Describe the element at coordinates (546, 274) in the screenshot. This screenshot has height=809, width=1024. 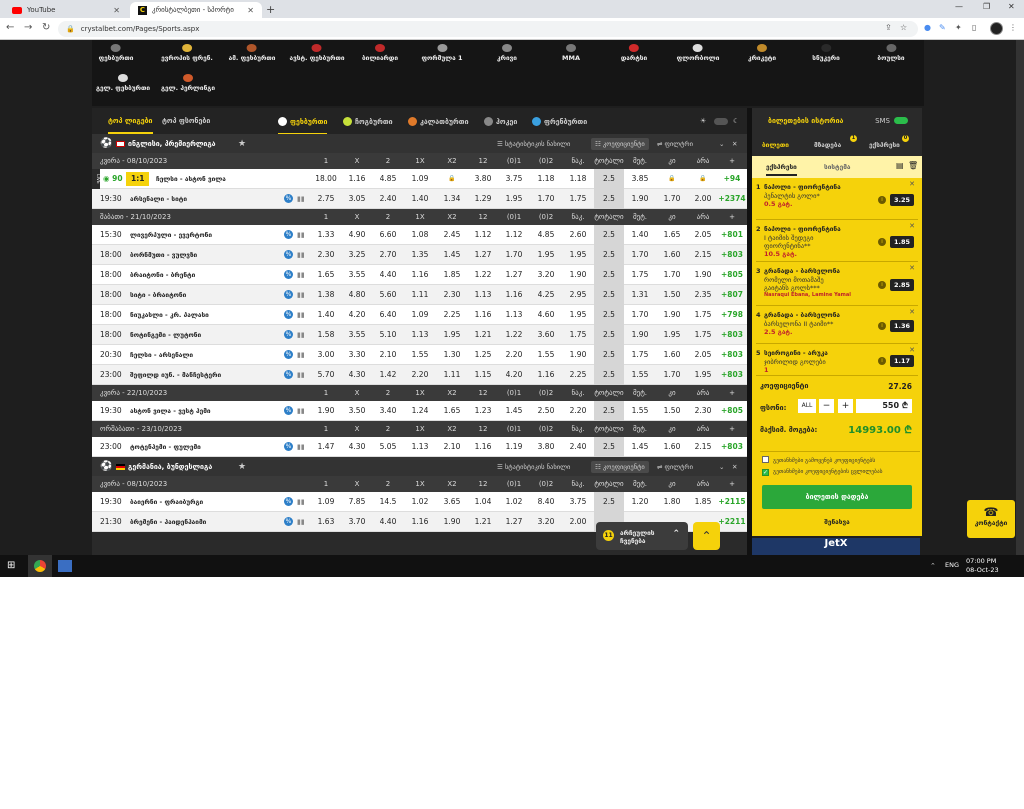
I see `odd-button: 3.20` at that location.